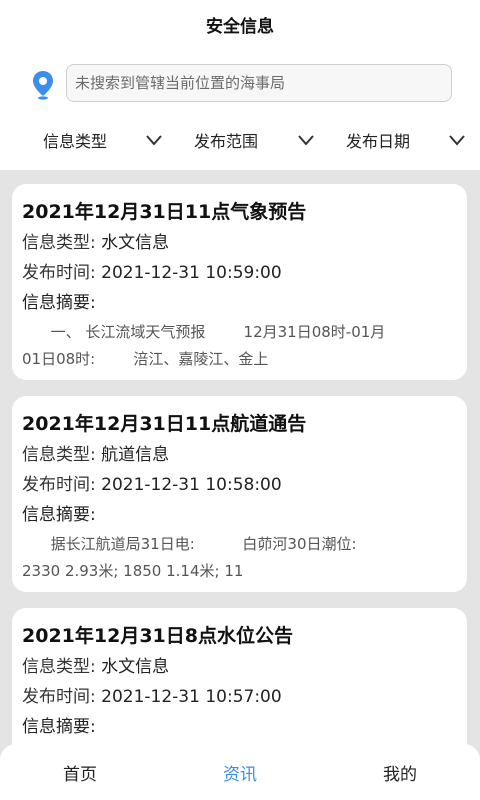  I want to click on filter-publish-scope: 发布范围, so click(226, 140).